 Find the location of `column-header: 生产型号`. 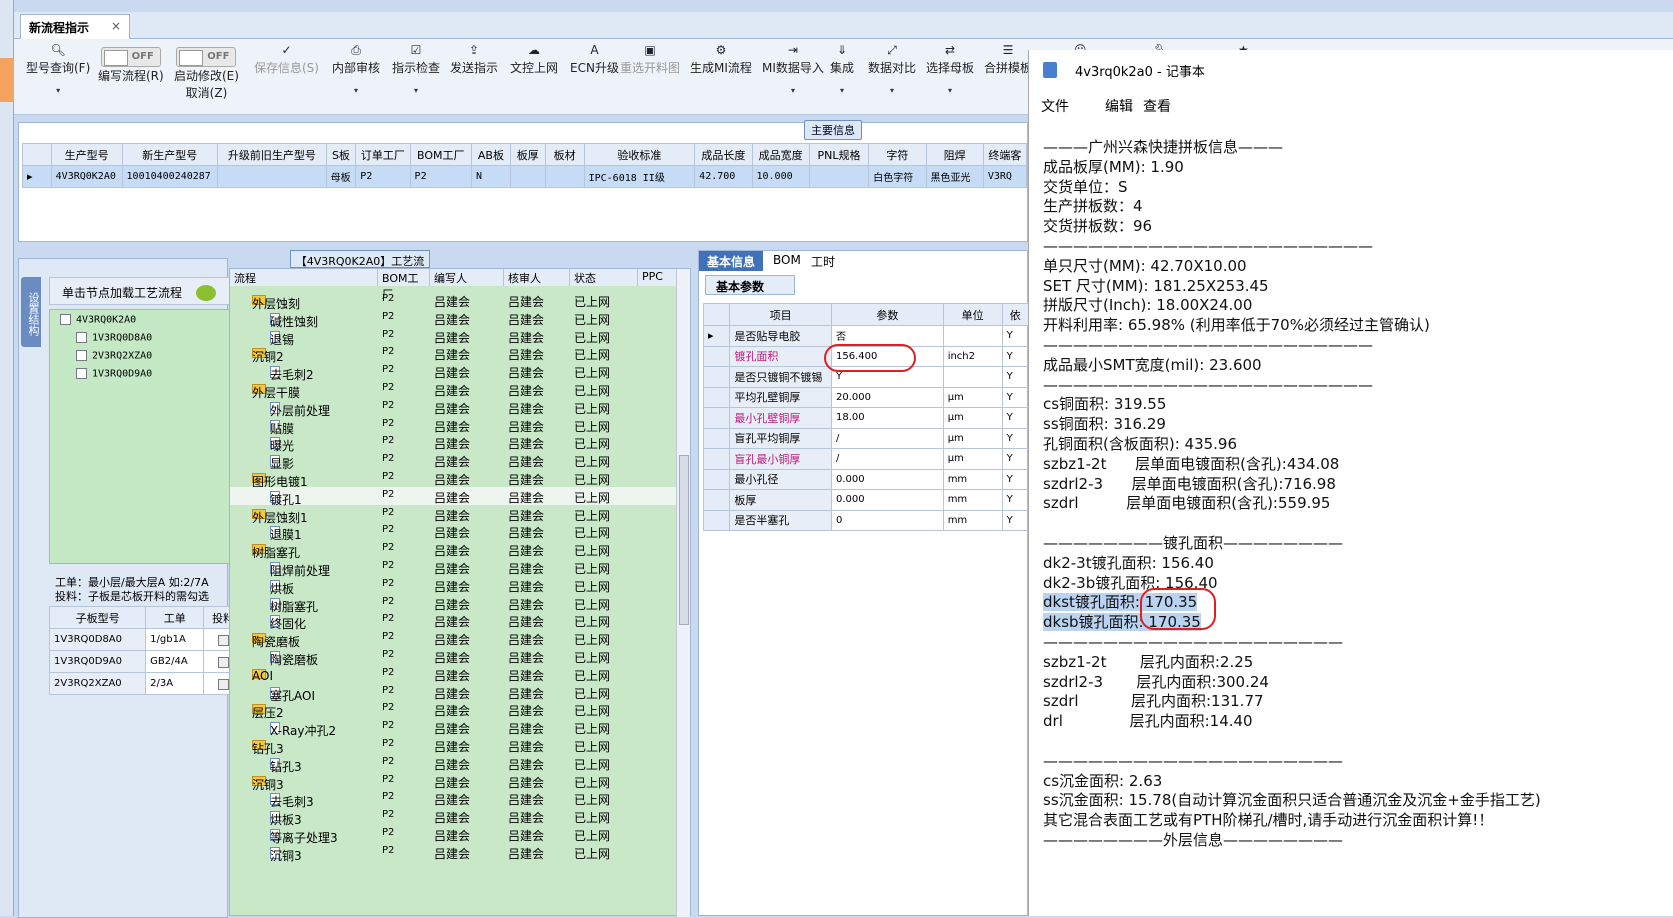

column-header: 生产型号 is located at coordinates (86, 154).